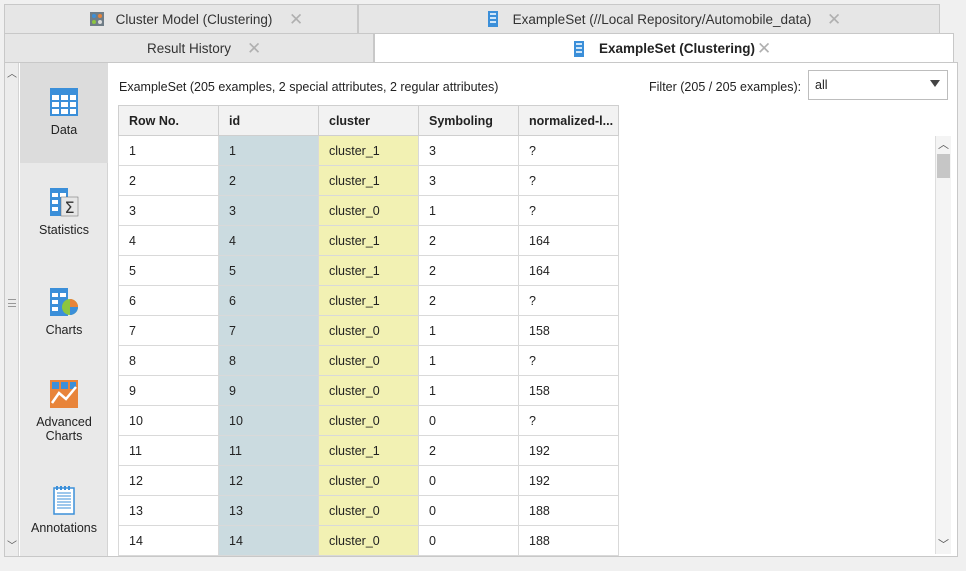  I want to click on scrollbar-thumb, so click(943, 166).